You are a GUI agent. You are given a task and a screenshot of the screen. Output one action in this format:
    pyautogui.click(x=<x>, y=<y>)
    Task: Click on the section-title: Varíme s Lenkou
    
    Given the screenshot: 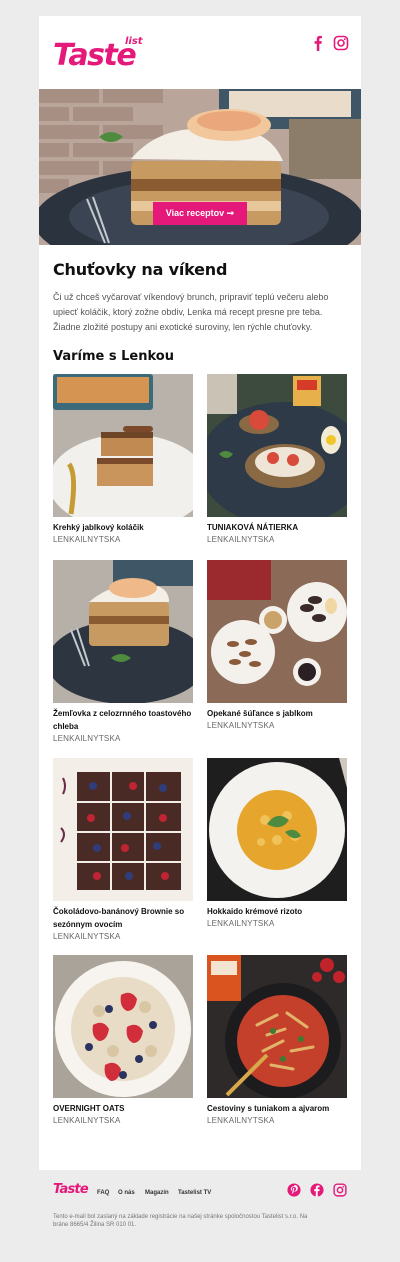 What is the action you would take?
    pyautogui.click(x=113, y=356)
    